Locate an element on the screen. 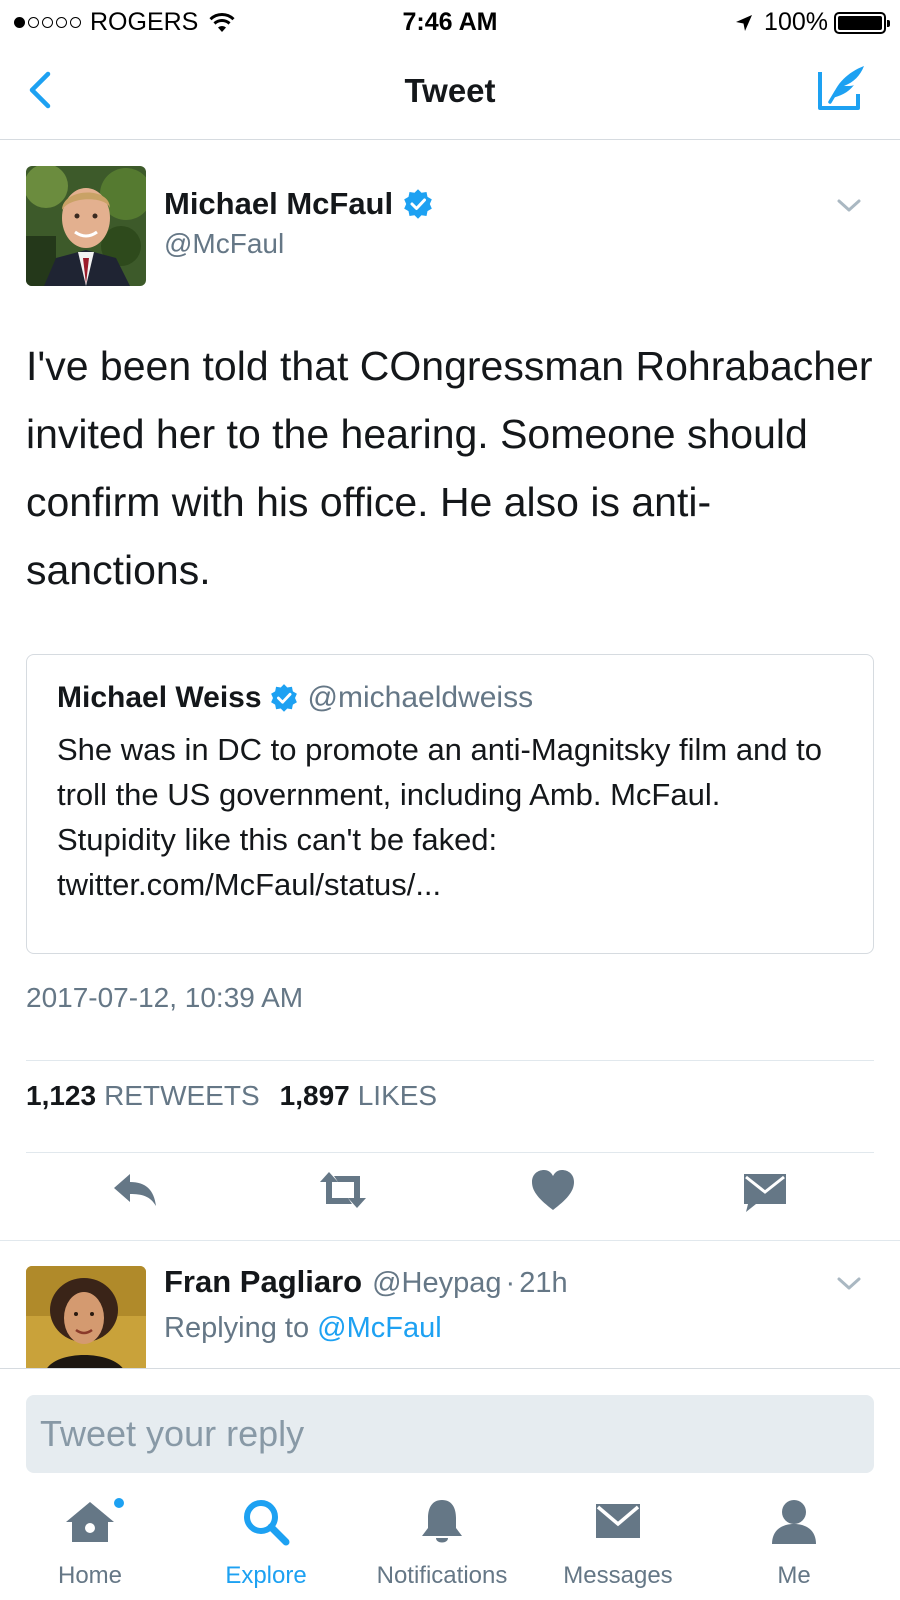 Image resolution: width=900 pixels, height=1600 pixels. engagement-counts: 1,123 RETWEETS 1,897 LIKES is located at coordinates (241, 1096).